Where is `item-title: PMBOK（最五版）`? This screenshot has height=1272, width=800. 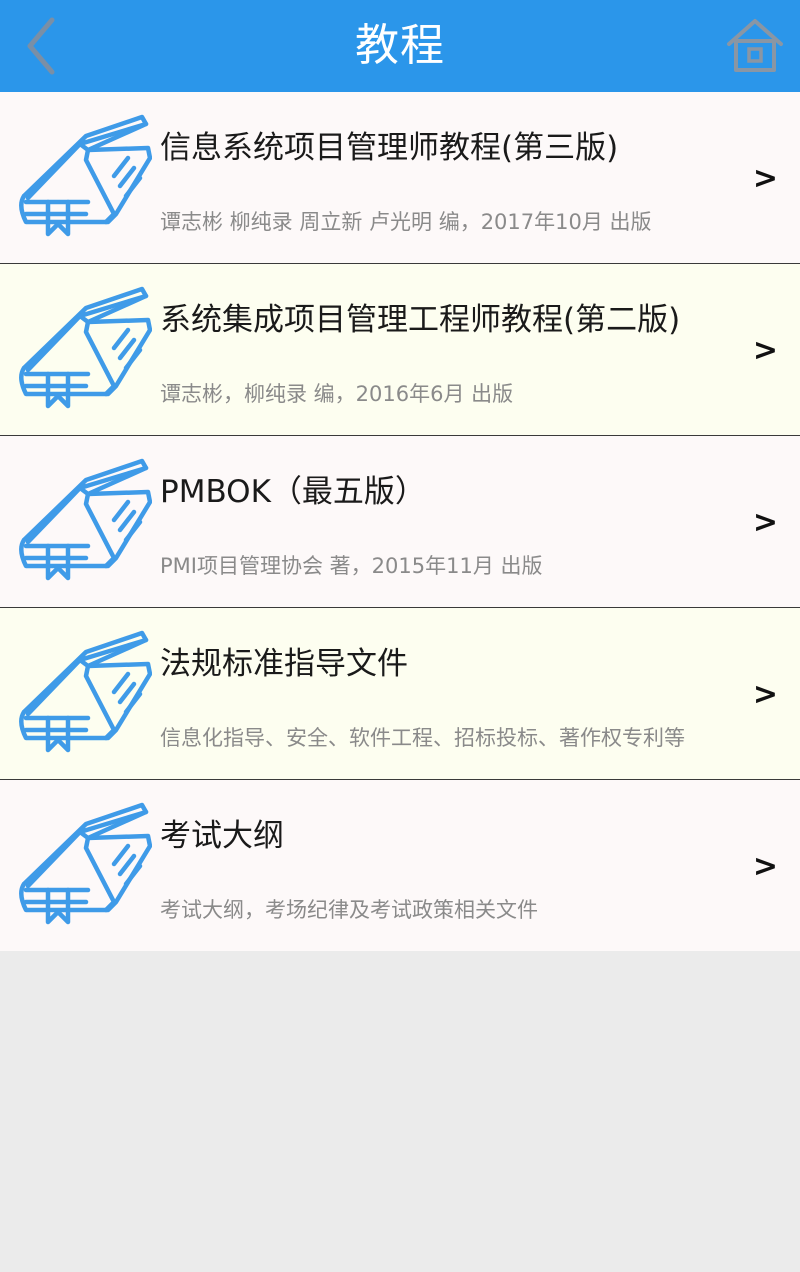
item-title: PMBOK（最五版） is located at coordinates (293, 492).